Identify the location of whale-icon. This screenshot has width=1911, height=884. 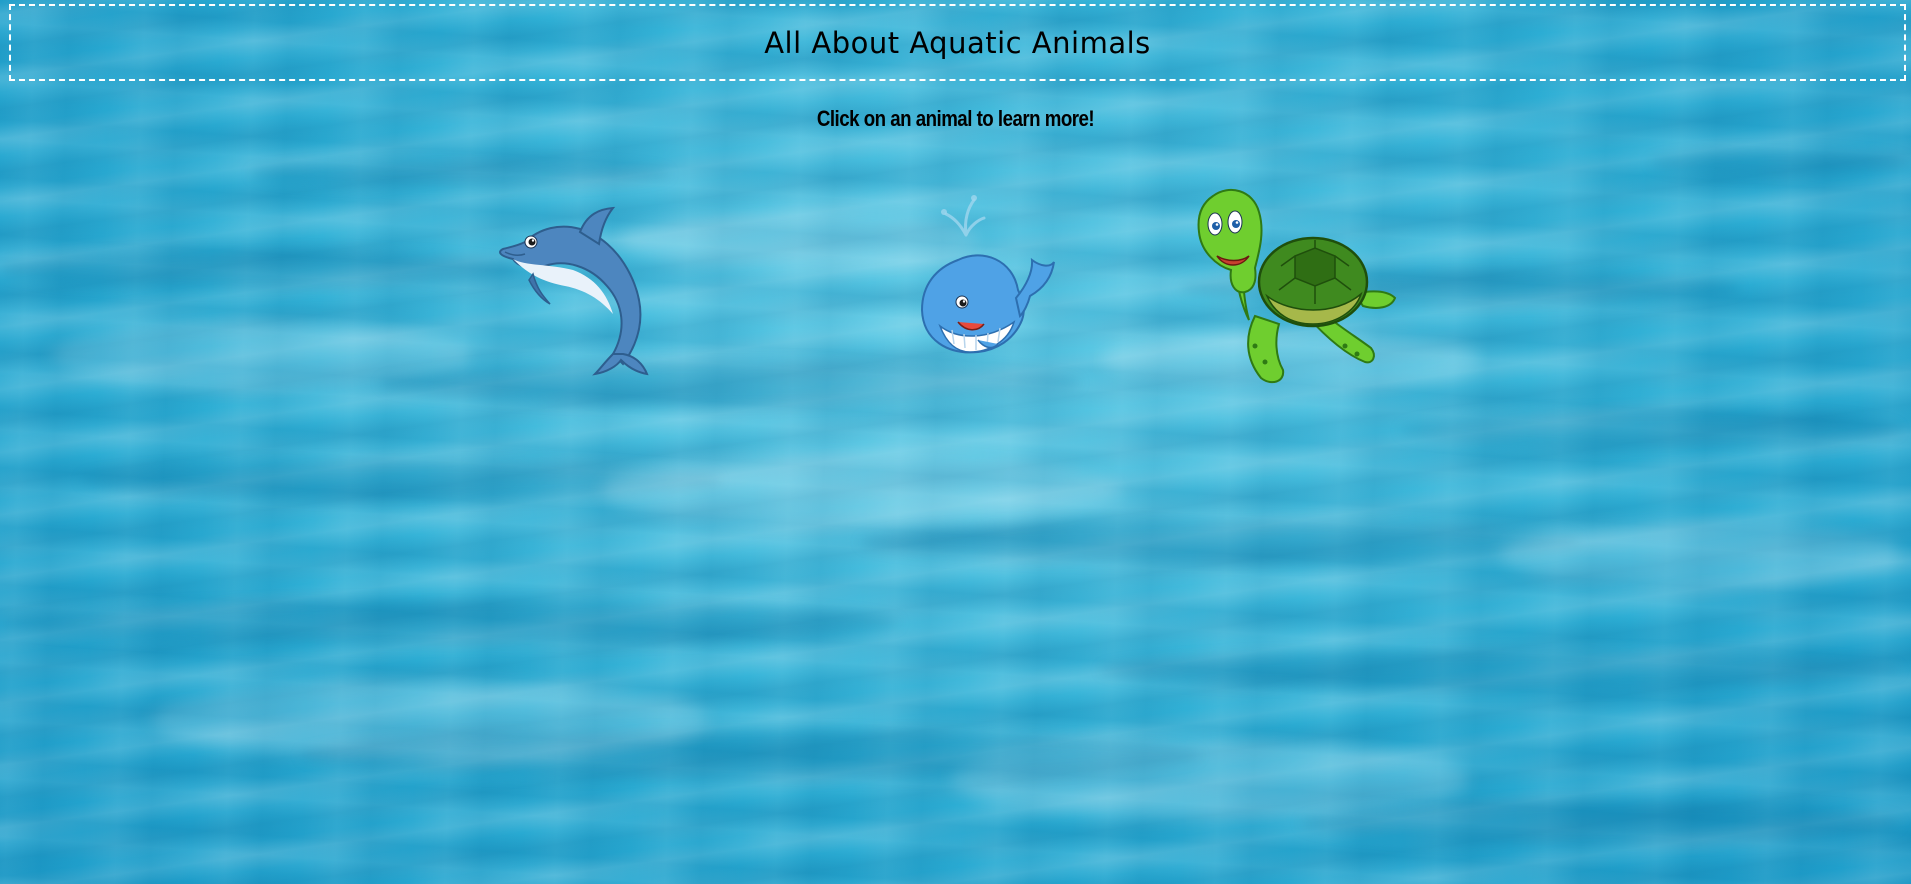
(987, 274).